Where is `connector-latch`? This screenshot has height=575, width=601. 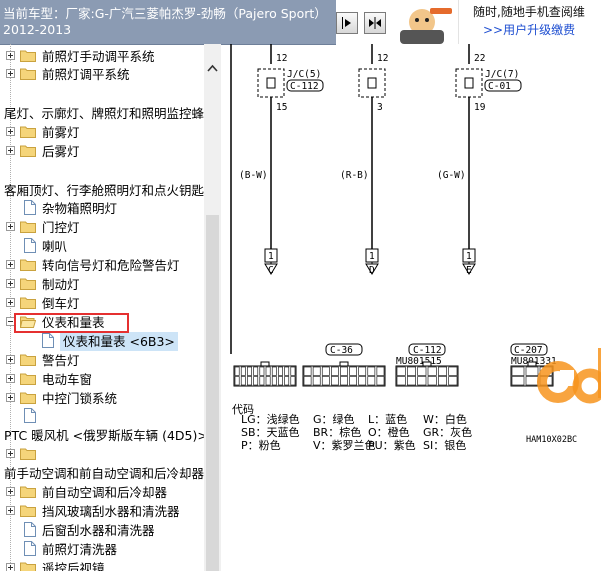
connector-latch is located at coordinates (427, 364).